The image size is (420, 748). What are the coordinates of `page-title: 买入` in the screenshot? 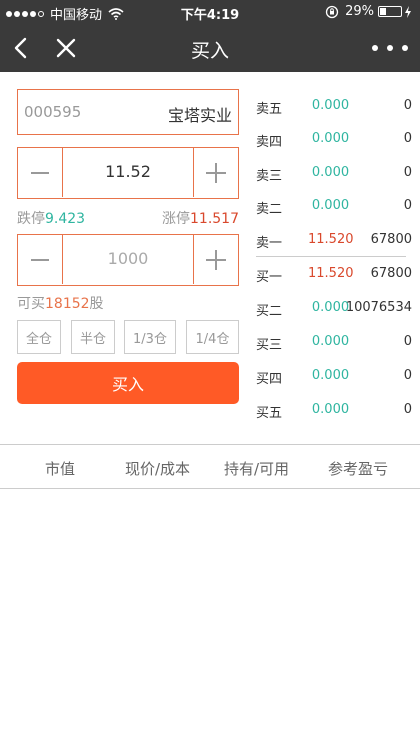 It's located at (209, 51).